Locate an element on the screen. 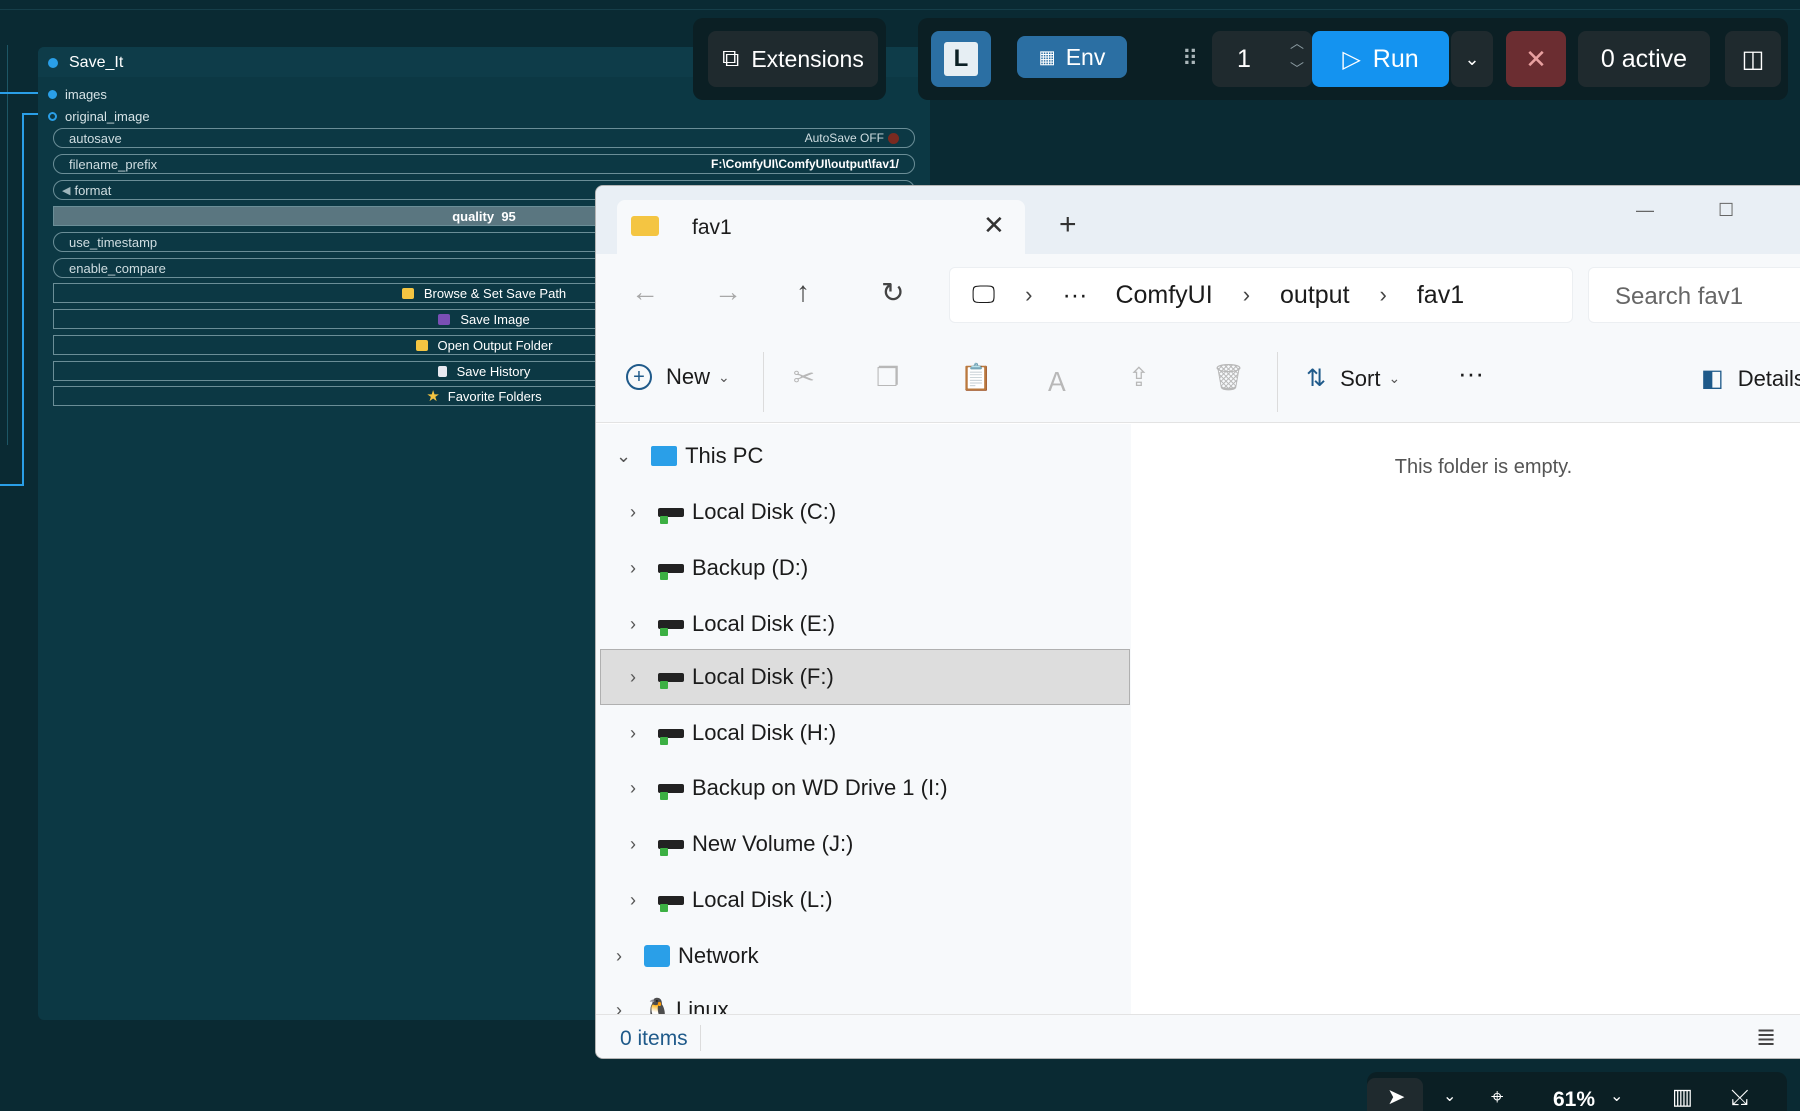  network-icon is located at coordinates (657, 956).